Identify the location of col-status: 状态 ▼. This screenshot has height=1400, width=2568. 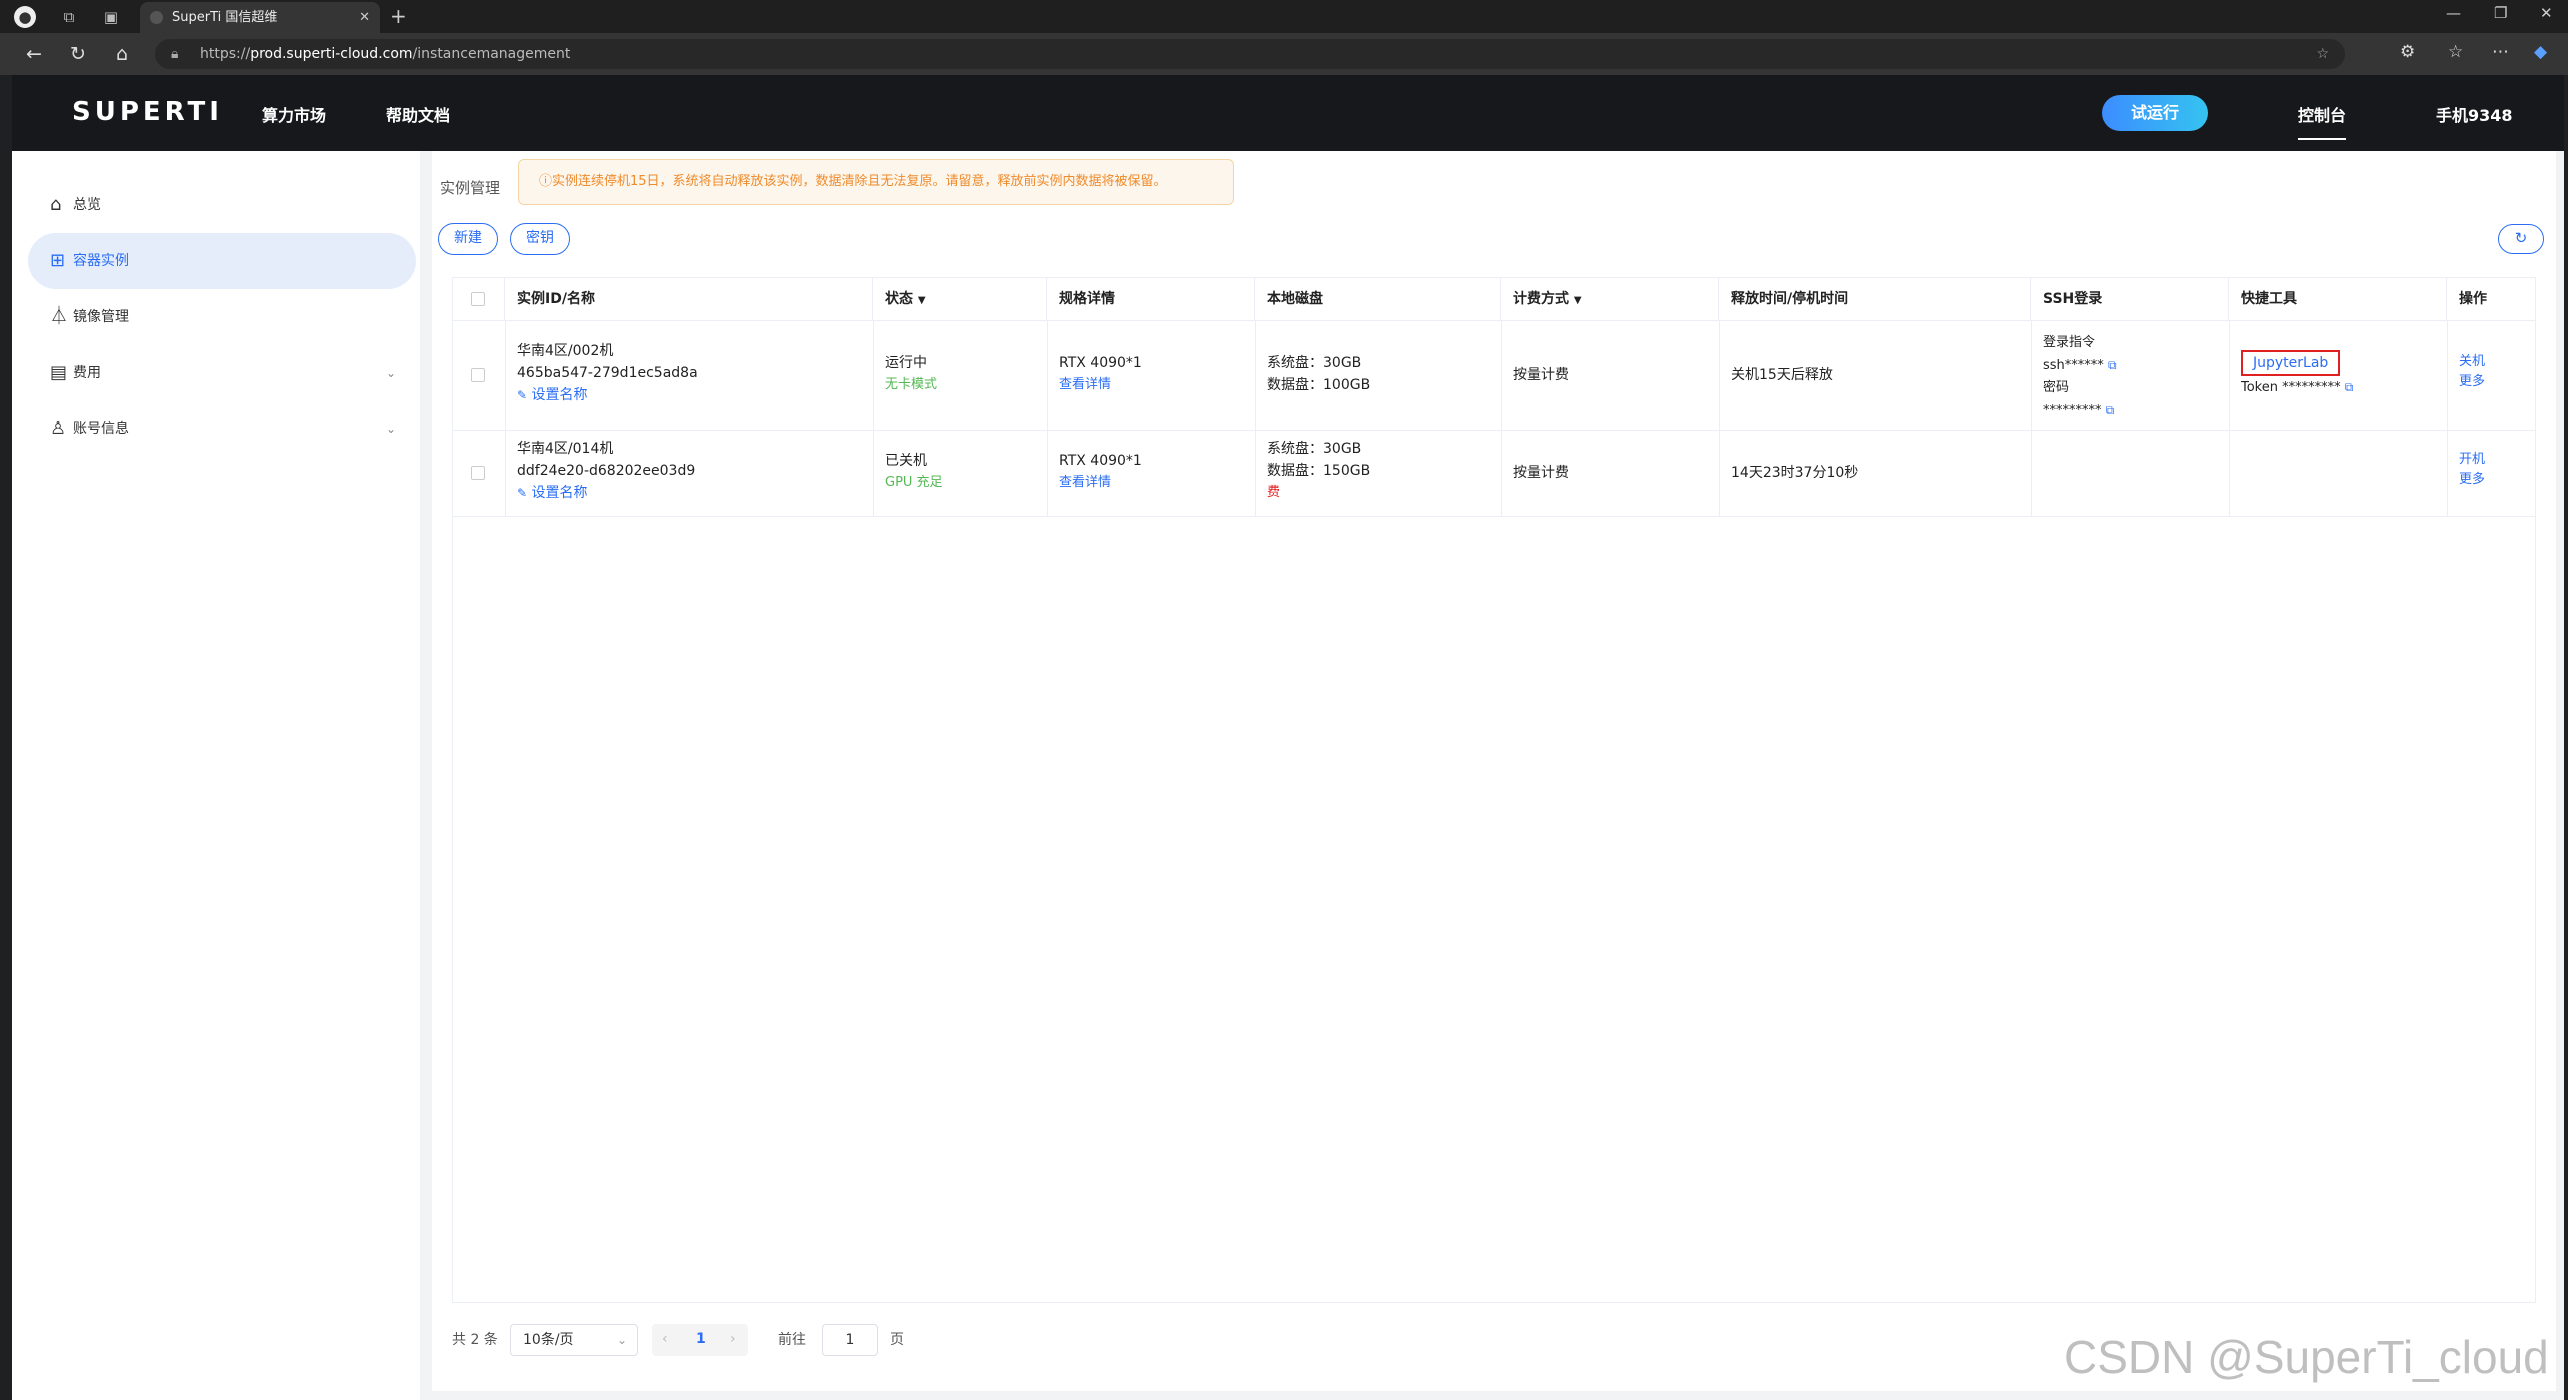
(960, 299).